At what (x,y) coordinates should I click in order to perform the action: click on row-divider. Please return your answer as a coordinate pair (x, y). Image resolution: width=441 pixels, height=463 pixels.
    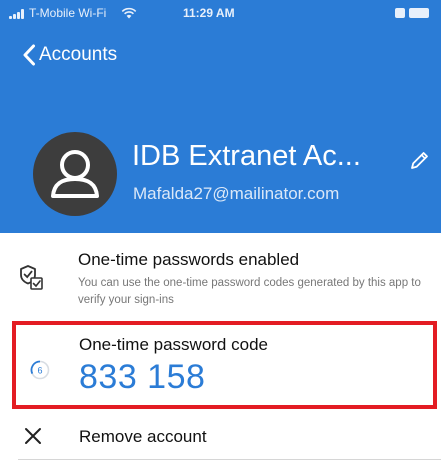
    Looking at the image, I should click on (229, 459).